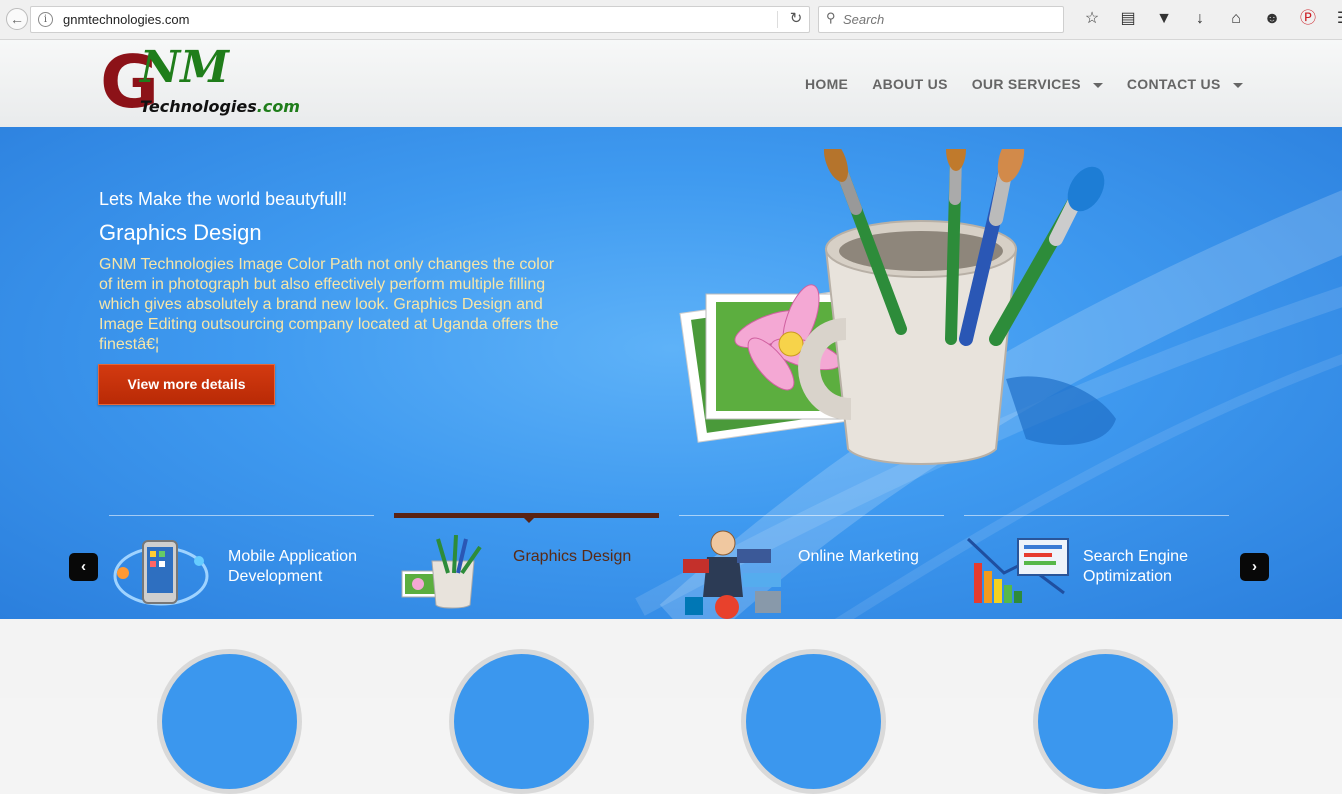 The width and height of the screenshot is (1342, 794). Describe the element at coordinates (1334, 19) in the screenshot. I see `menu-icon: ☰` at that location.